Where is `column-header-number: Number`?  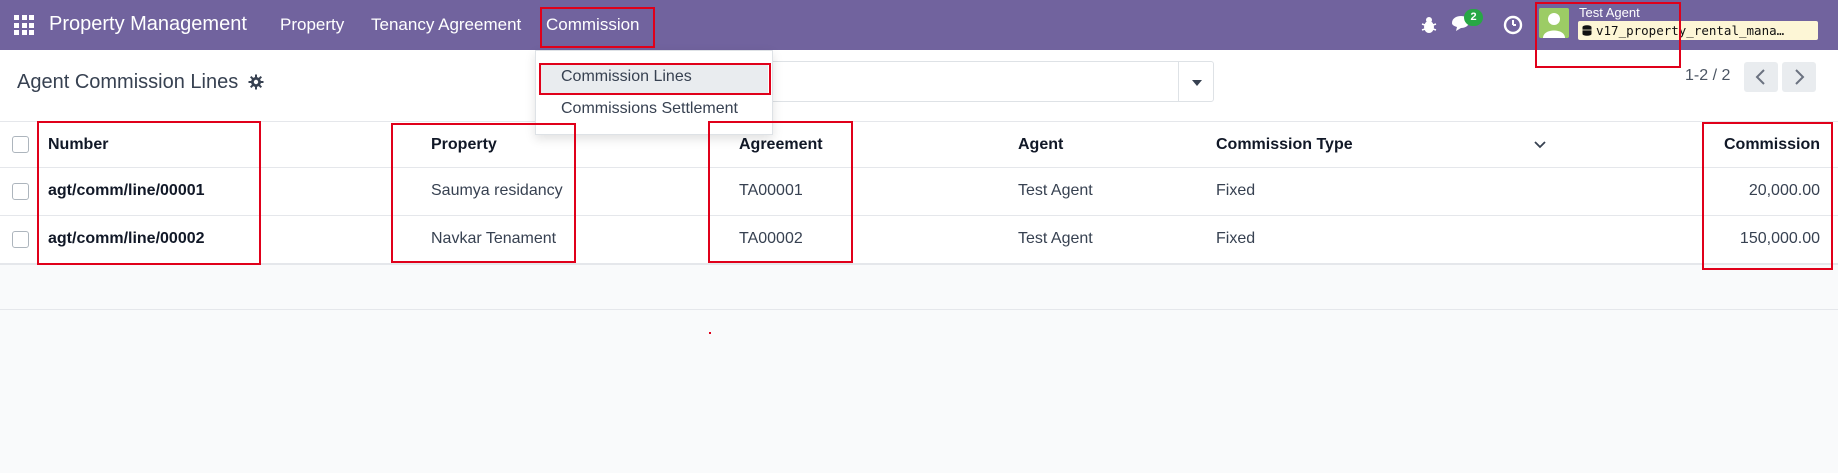
column-header-number: Number is located at coordinates (78, 145).